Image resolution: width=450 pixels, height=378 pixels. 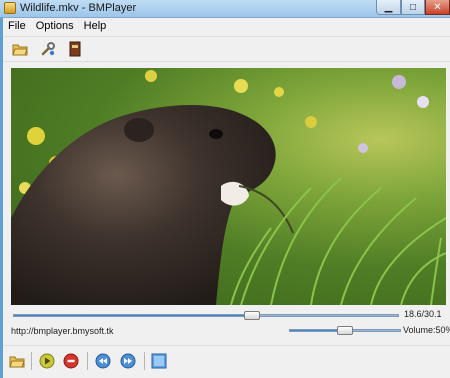 What do you see at coordinates (55, 26) in the screenshot?
I see `menu-options: Options` at bounding box center [55, 26].